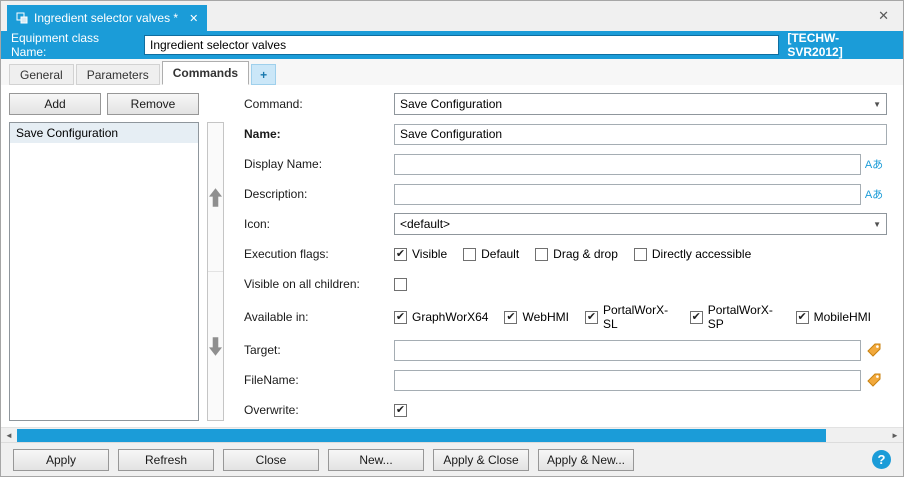 This screenshot has height=477, width=904. I want to click on icon-dropdown-value: <default>, so click(425, 224).